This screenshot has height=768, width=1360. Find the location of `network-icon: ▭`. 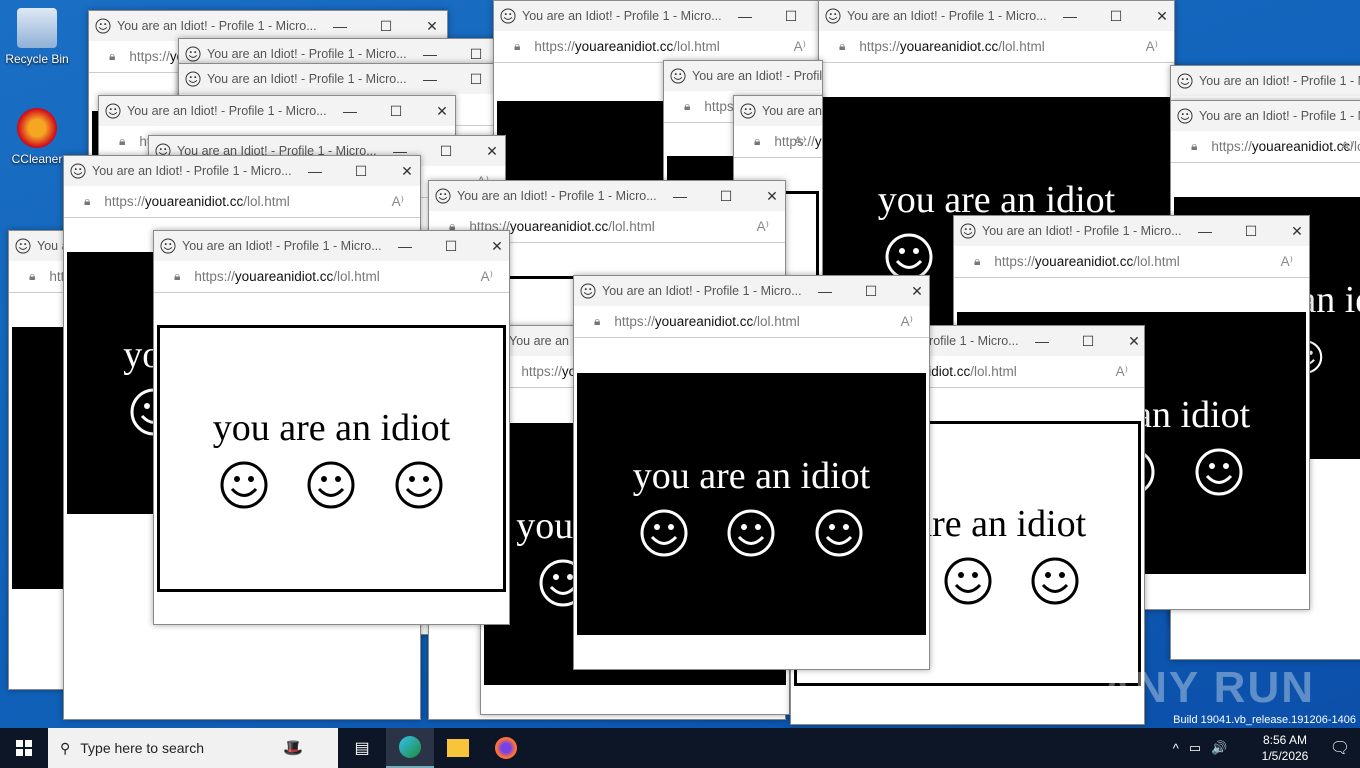

network-icon: ▭ is located at coordinates (1195, 748).